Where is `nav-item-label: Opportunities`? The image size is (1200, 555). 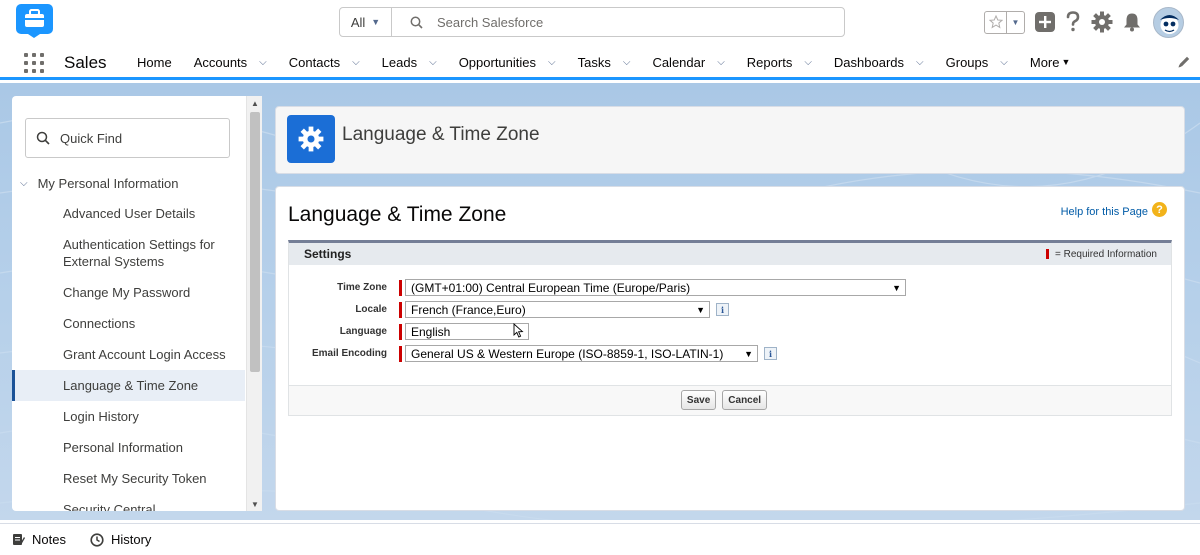
nav-item-label: Opportunities is located at coordinates (497, 62).